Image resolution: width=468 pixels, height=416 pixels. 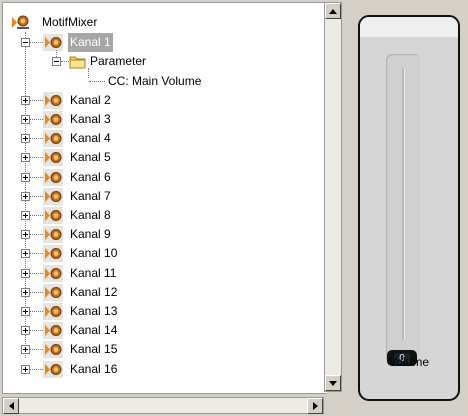 I want to click on scroll-up-button, so click(x=333, y=11).